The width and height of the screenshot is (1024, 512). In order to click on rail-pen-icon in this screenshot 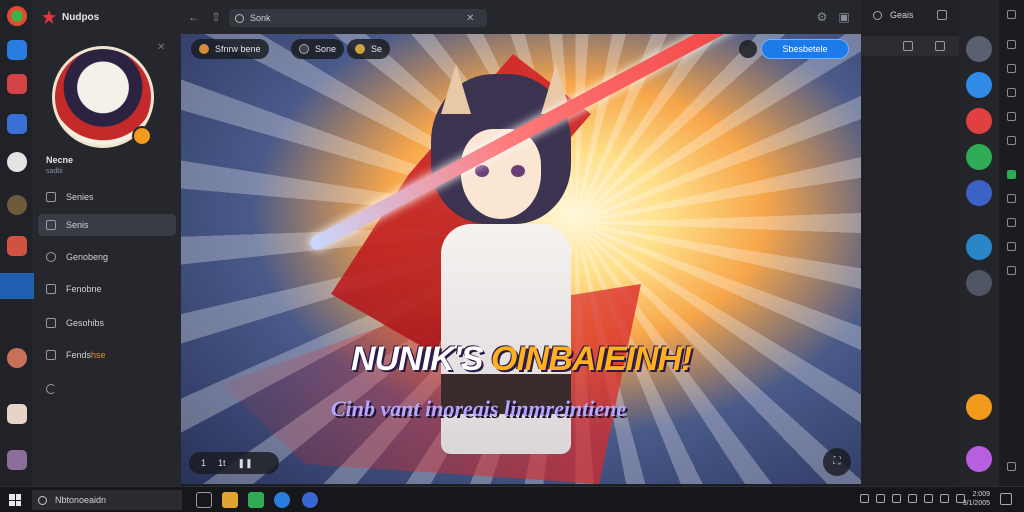, I will do `click(979, 49)`.